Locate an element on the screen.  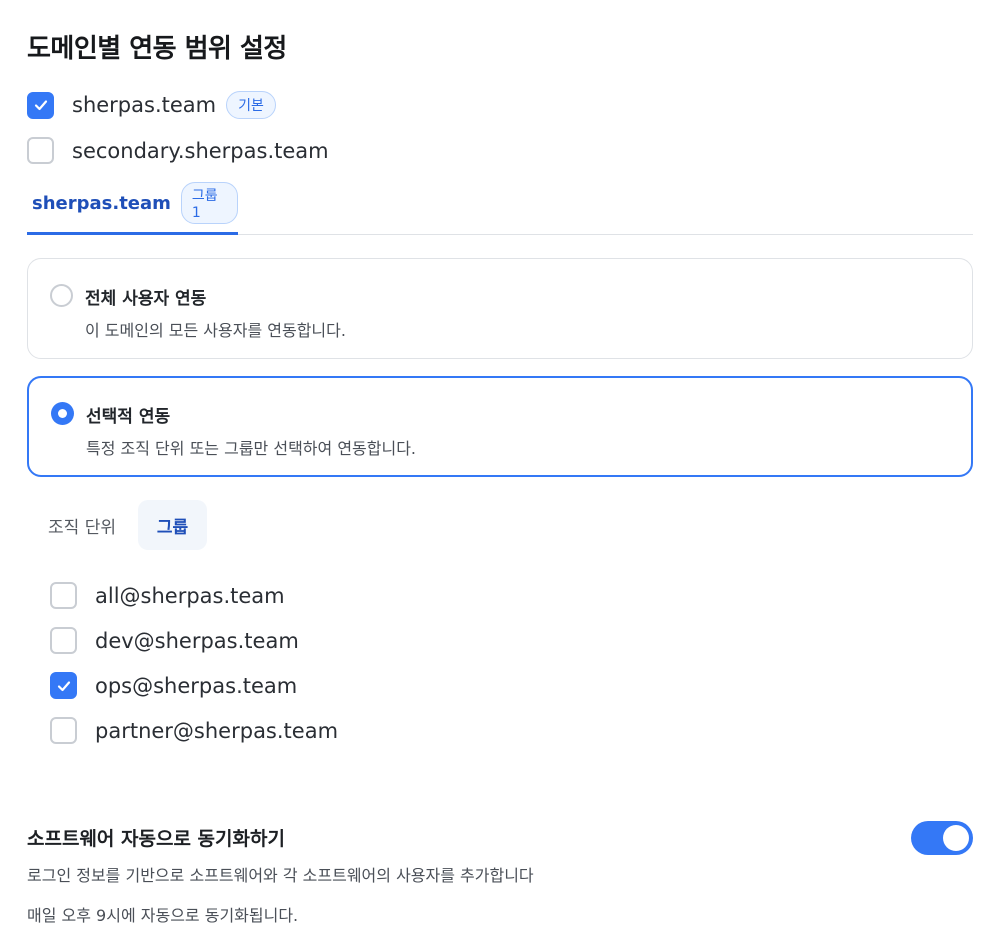
group-row: dev@sherpas.team is located at coordinates (174, 640).